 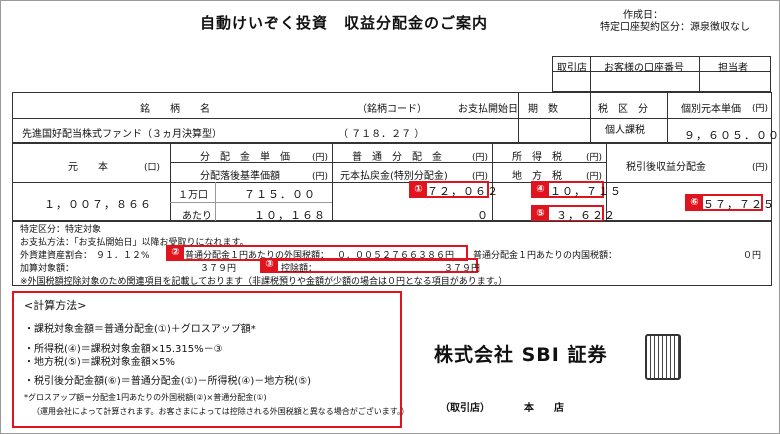 I want to click on account-number-header: お客様の口座番号, so click(x=644, y=68).